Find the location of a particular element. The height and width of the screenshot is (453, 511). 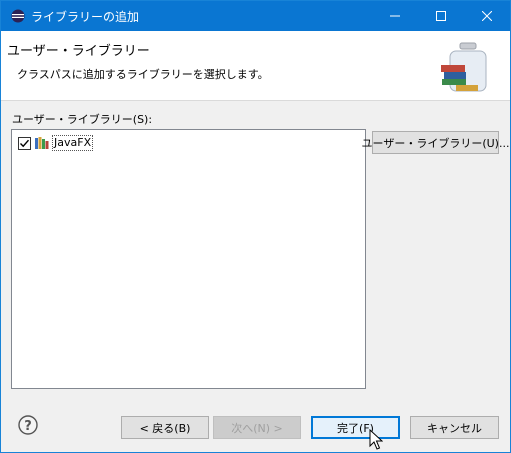

next-button: 次へ(N) > is located at coordinates (257, 427).